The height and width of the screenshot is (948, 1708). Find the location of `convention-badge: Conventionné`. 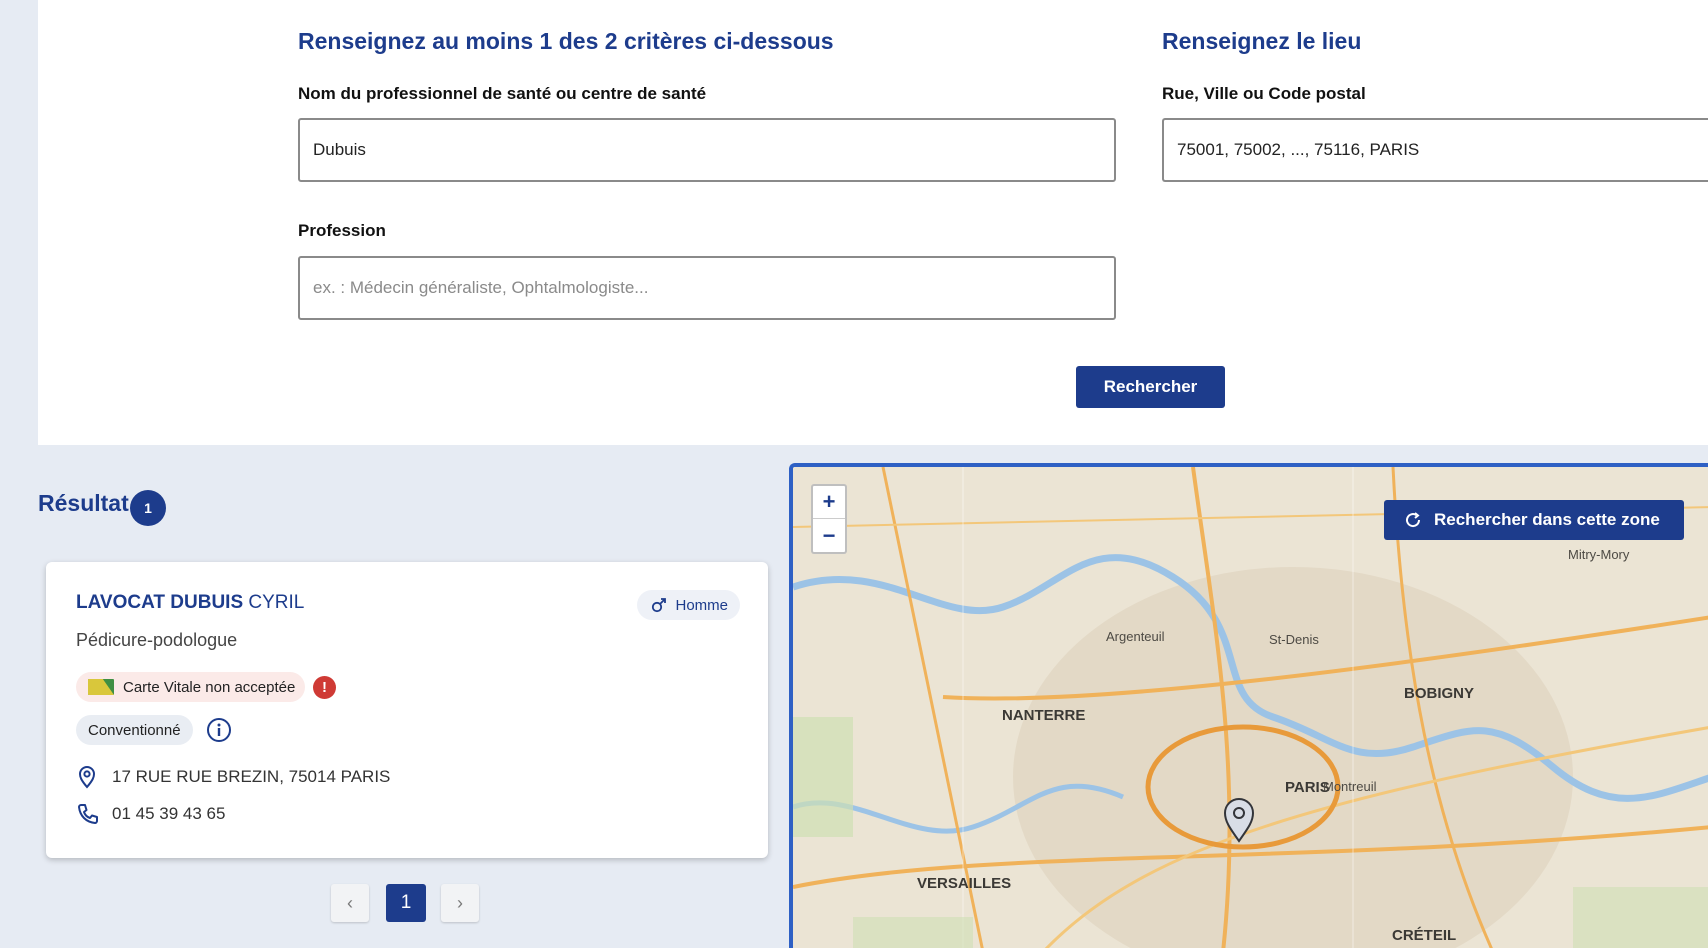

convention-badge: Conventionné is located at coordinates (134, 730).